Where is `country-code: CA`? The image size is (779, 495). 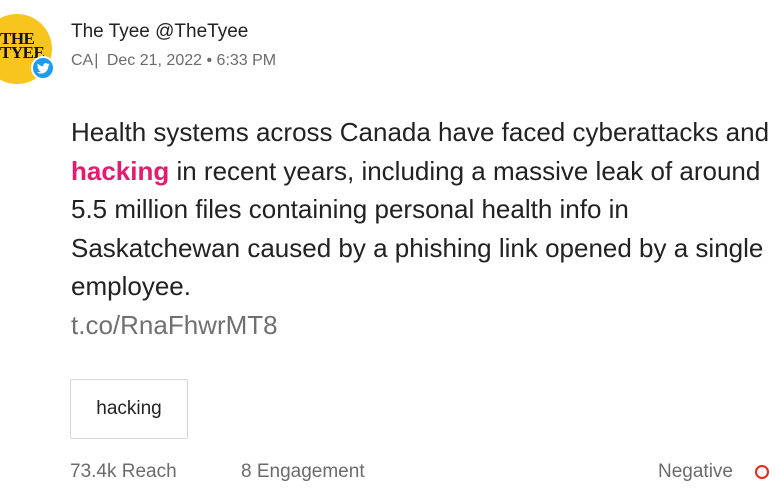 country-code: CA is located at coordinates (82, 60).